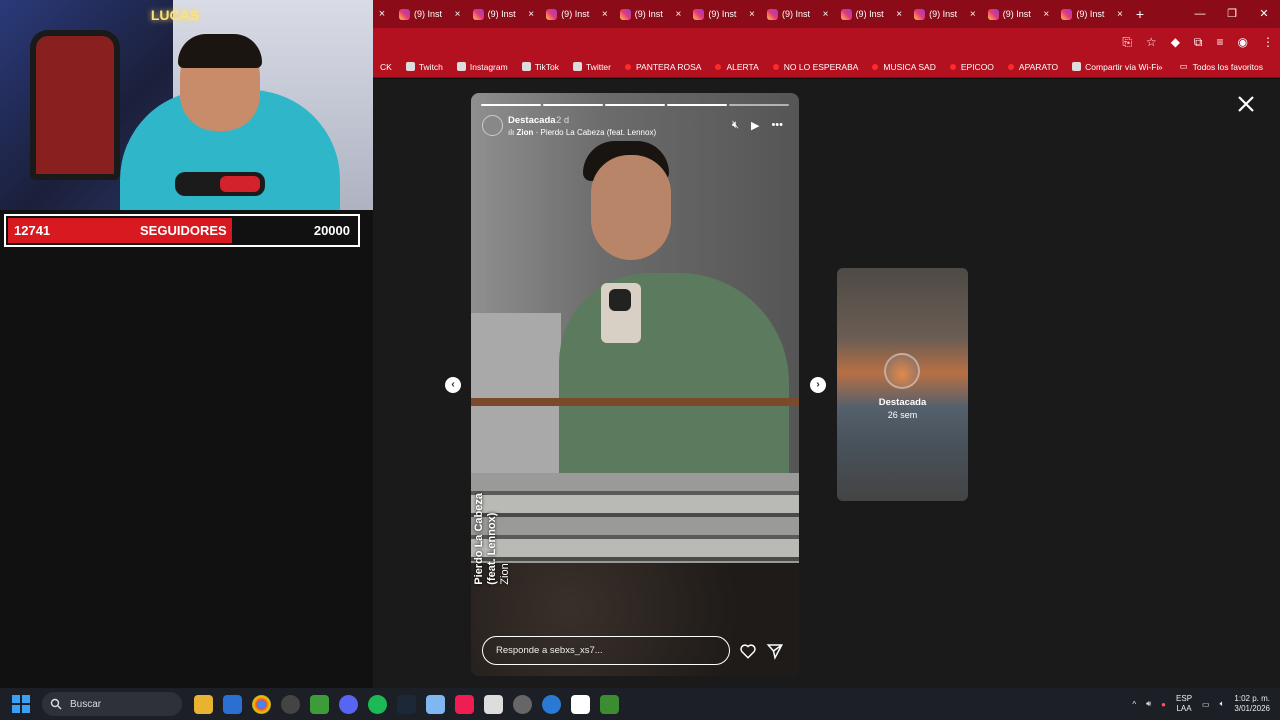 This screenshot has height=720, width=1280. What do you see at coordinates (492, 539) in the screenshot?
I see `music-sticker: Pierdo La Cabeza (feat. Lennox) Zion` at bounding box center [492, 539].